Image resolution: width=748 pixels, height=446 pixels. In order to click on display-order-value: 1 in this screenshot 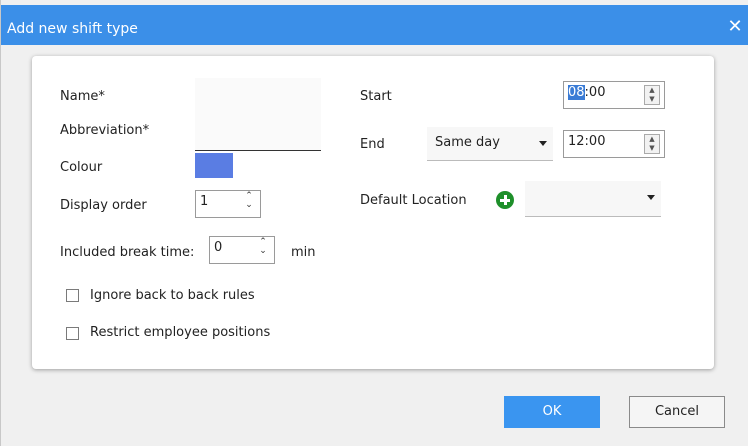, I will do `click(204, 201)`.